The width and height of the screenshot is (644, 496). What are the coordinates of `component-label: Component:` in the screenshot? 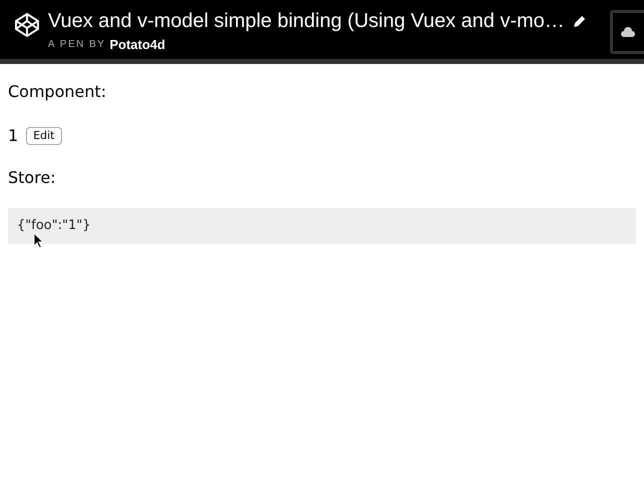 It's located at (57, 92).